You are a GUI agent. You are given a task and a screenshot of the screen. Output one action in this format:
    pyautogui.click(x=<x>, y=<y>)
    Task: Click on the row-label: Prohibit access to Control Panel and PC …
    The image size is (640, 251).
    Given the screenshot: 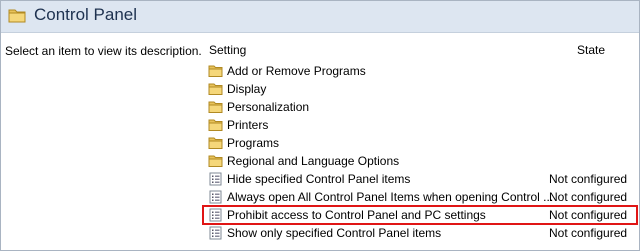 What is the action you would take?
    pyautogui.click(x=356, y=215)
    